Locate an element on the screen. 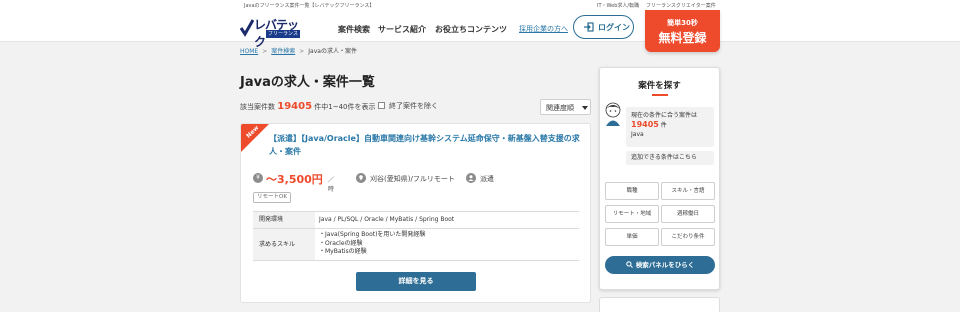 Image resolution: width=960 pixels, height=312 pixels. advisor-avatar-icon is located at coordinates (613, 114).